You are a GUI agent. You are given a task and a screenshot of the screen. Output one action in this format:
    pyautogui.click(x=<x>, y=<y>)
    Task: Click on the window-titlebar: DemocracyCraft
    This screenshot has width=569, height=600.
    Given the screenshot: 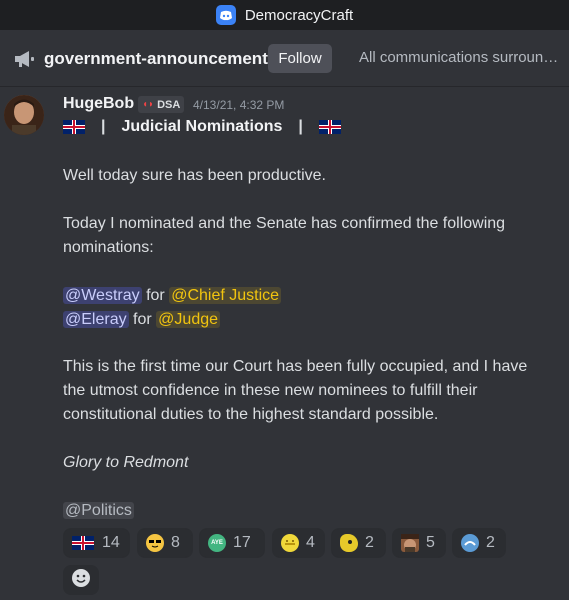 What is the action you would take?
    pyautogui.click(x=284, y=15)
    